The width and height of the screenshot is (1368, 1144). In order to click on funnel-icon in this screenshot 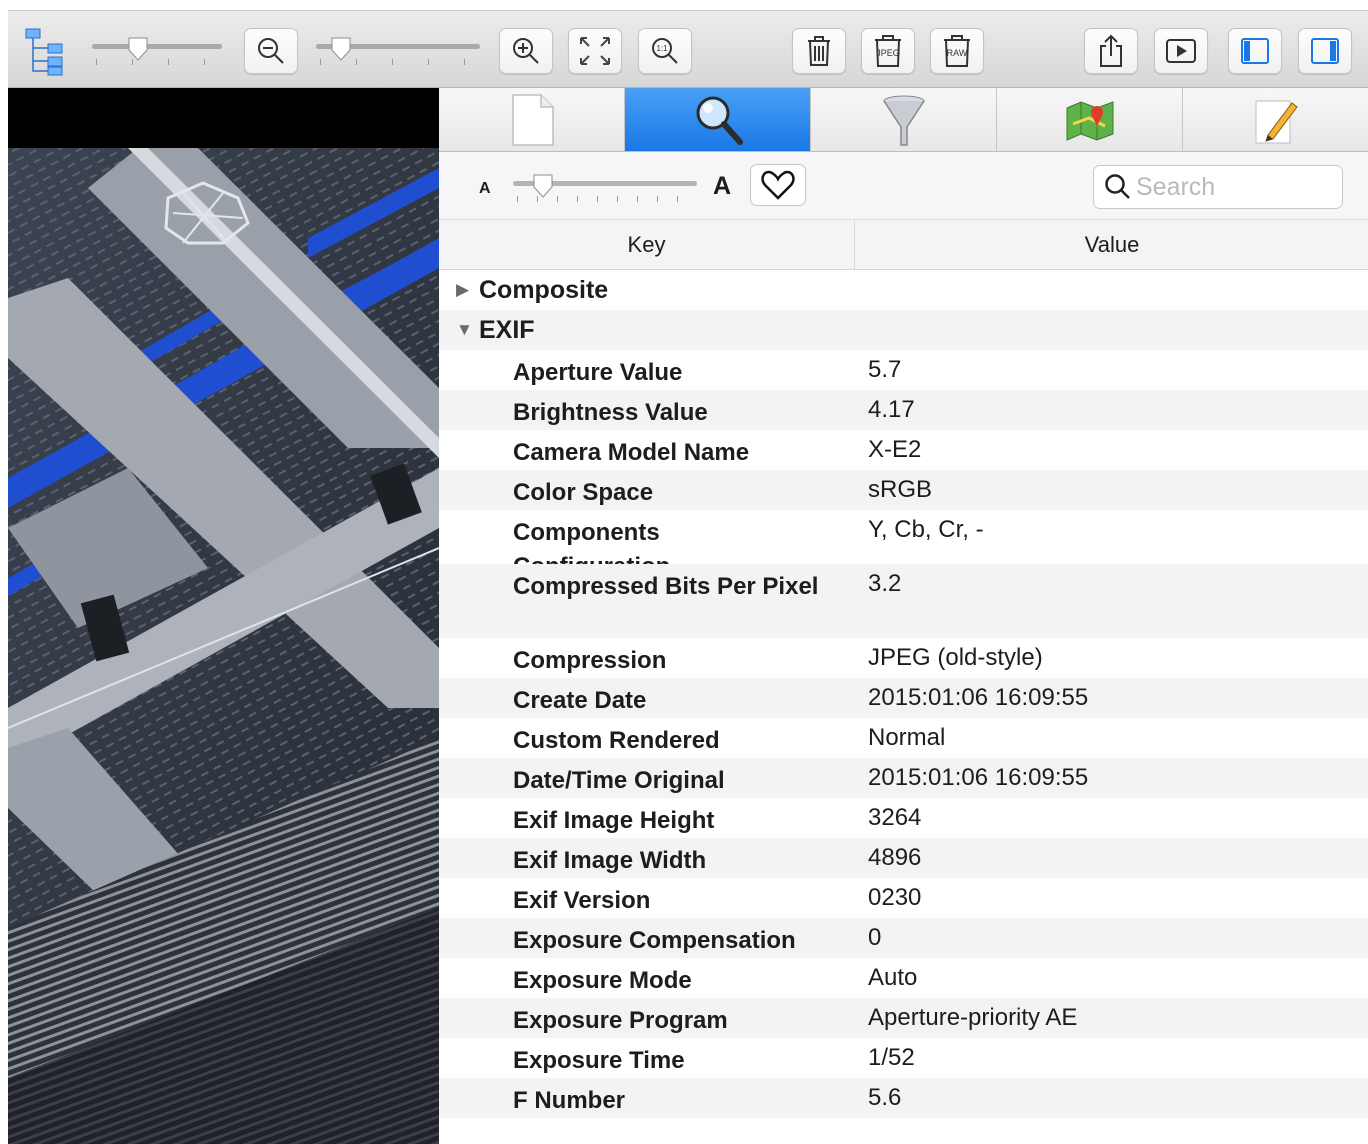, I will do `click(903, 120)`.